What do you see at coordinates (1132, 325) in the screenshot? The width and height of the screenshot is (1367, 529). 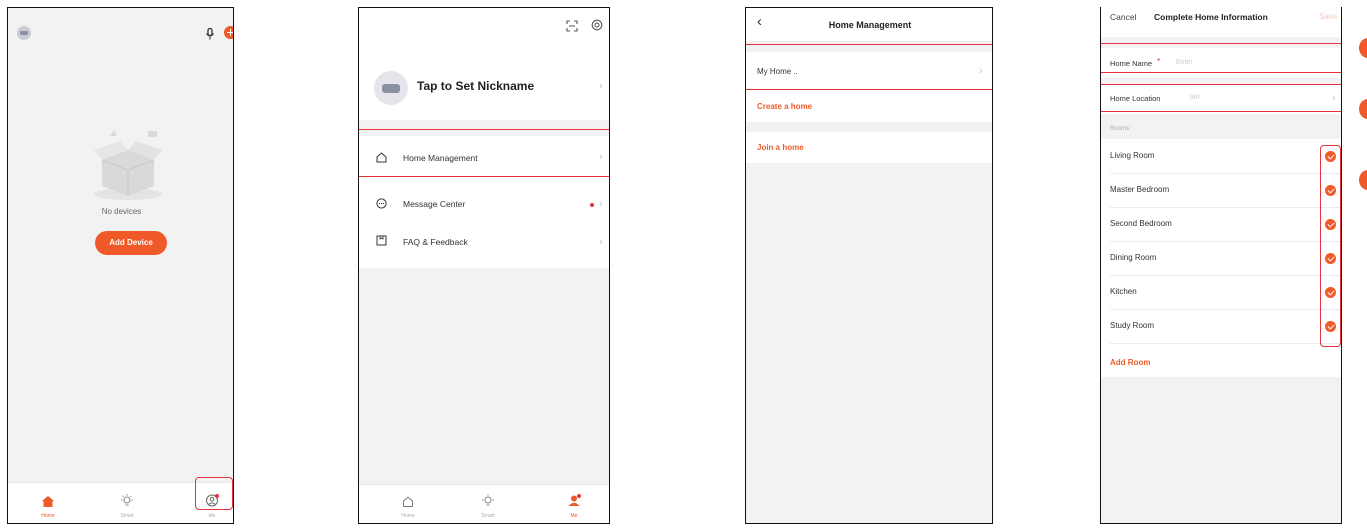 I see `room-name: Study Room` at bounding box center [1132, 325].